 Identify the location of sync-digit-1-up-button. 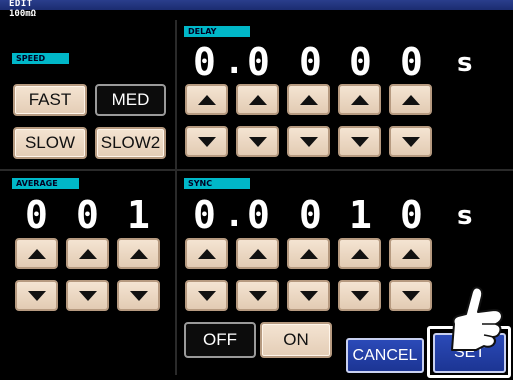
(206, 253).